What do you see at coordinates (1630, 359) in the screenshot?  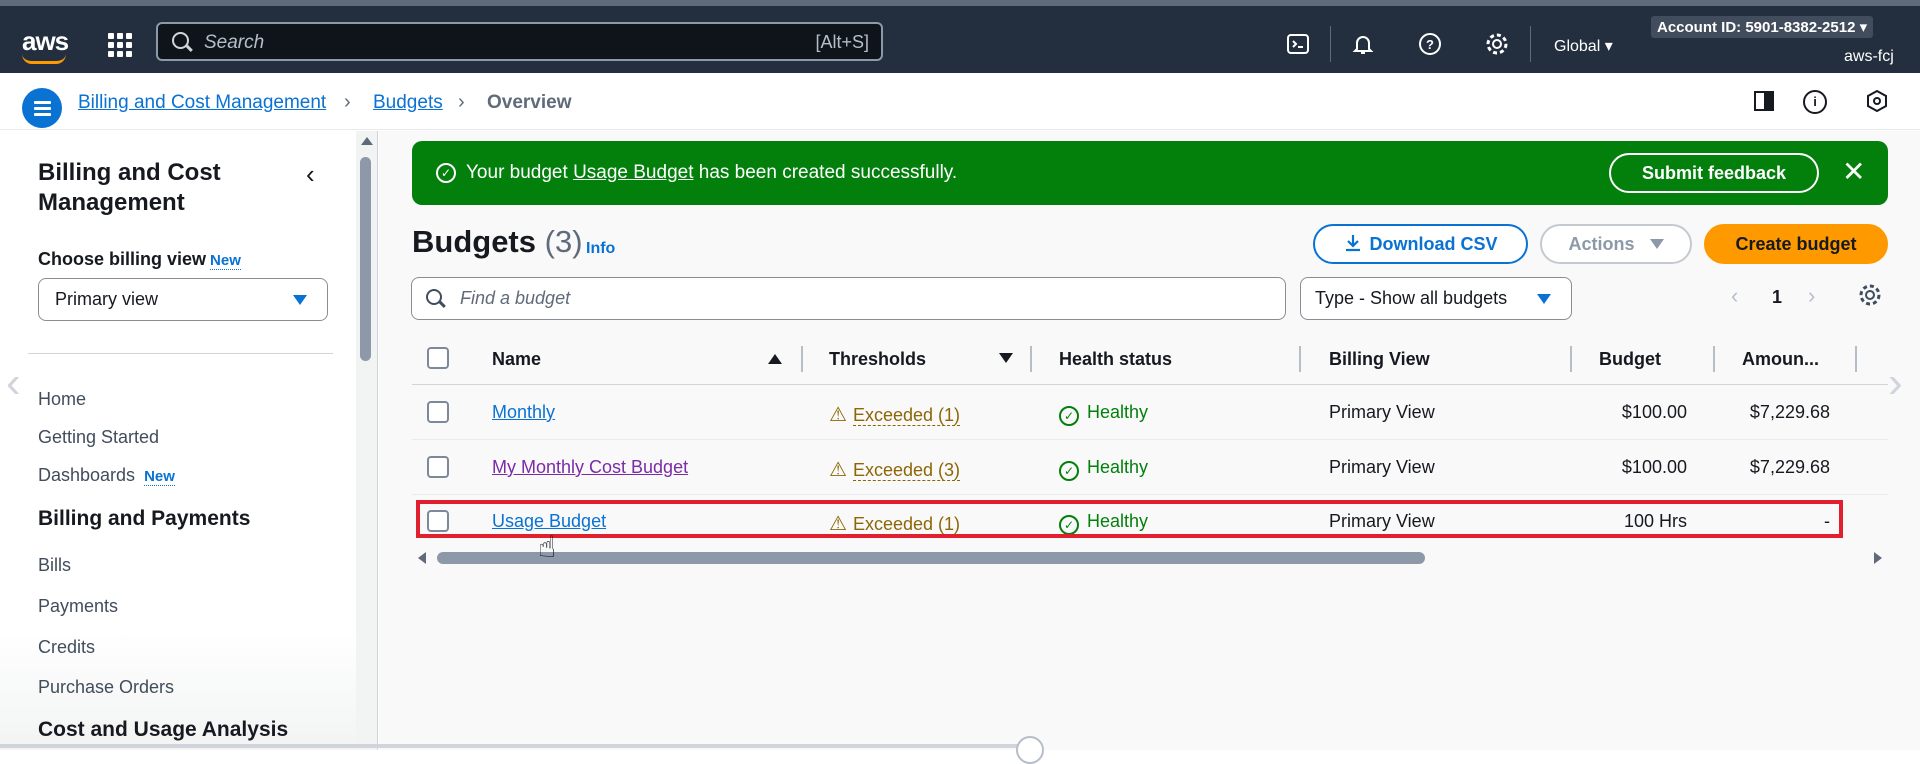 I see `column-header-budget: Budget` at bounding box center [1630, 359].